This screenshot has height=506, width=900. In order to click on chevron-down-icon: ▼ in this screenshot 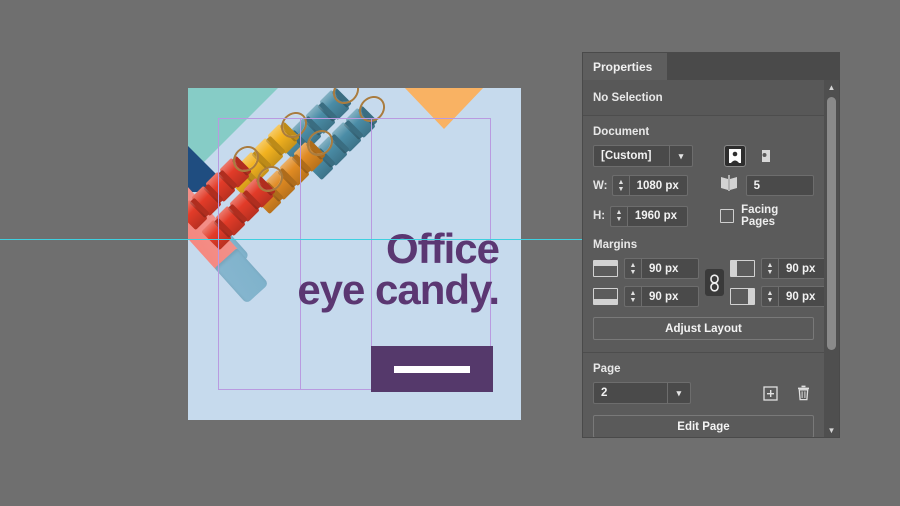, I will do `click(831, 430)`.